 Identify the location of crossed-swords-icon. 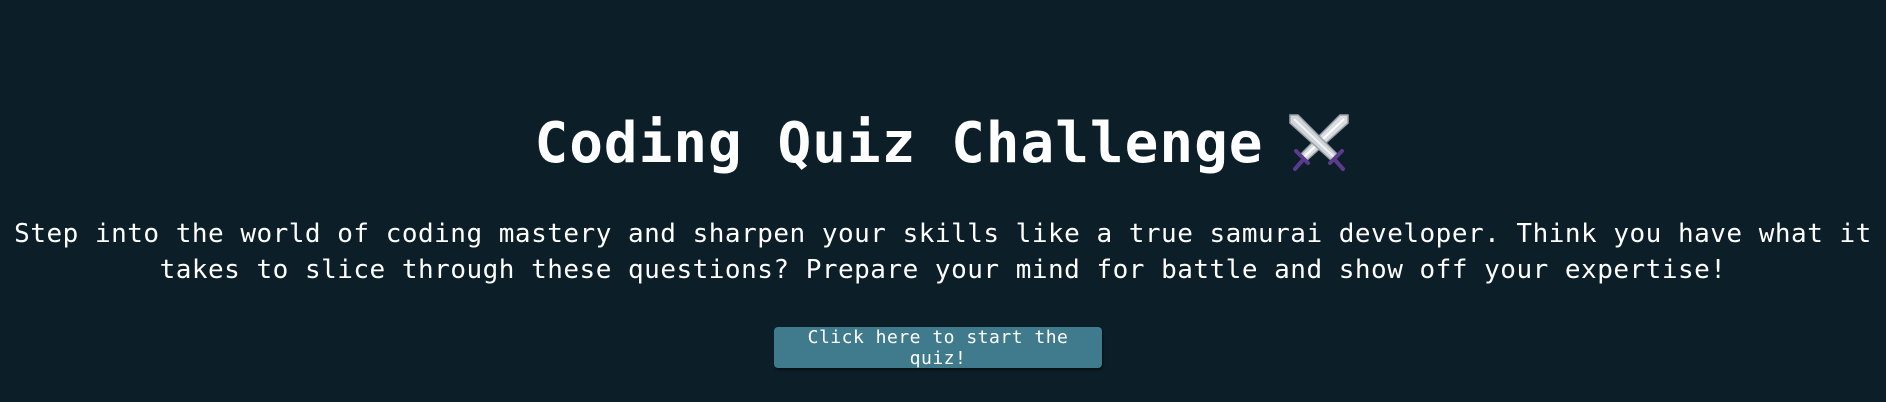
(1319, 144).